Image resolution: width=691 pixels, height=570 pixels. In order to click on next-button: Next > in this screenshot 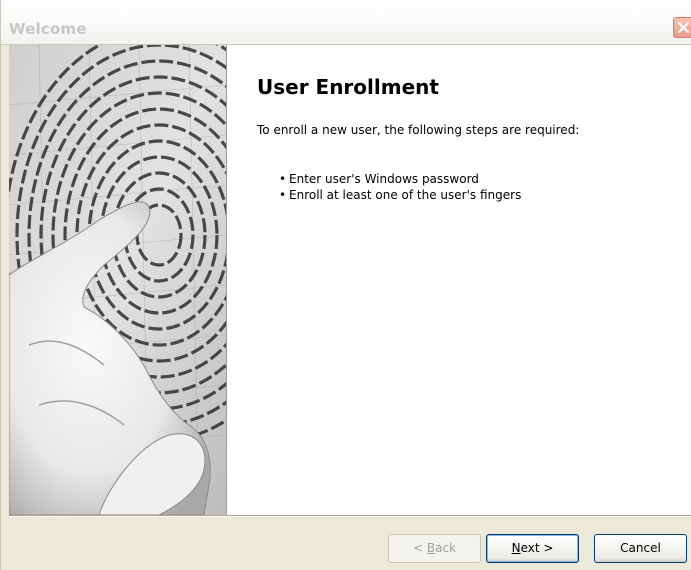, I will do `click(532, 548)`.